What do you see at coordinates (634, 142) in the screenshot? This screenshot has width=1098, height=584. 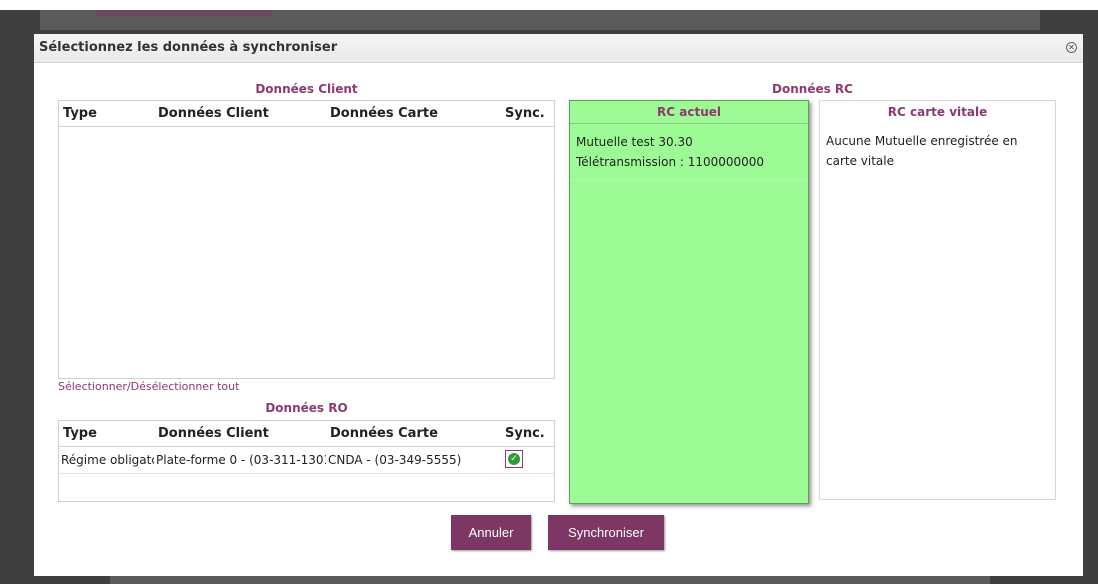 I see `rc-current-mutuelle: Mutuelle test 30.30` at bounding box center [634, 142].